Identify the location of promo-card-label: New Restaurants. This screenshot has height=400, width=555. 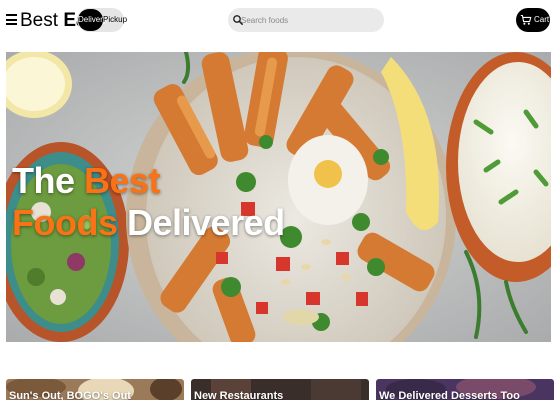
(239, 395).